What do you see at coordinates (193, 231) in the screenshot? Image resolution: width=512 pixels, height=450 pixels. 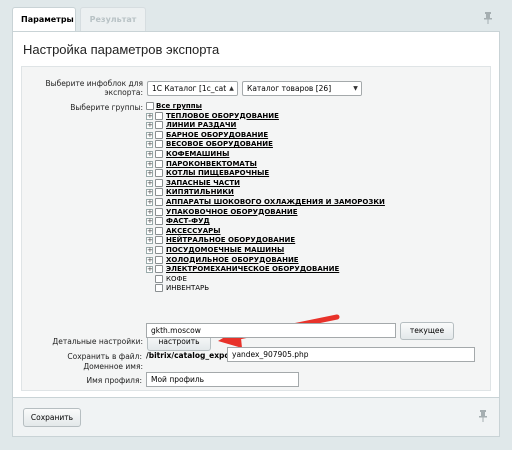 I see `group-label: АКСЕССУАРЫ` at bounding box center [193, 231].